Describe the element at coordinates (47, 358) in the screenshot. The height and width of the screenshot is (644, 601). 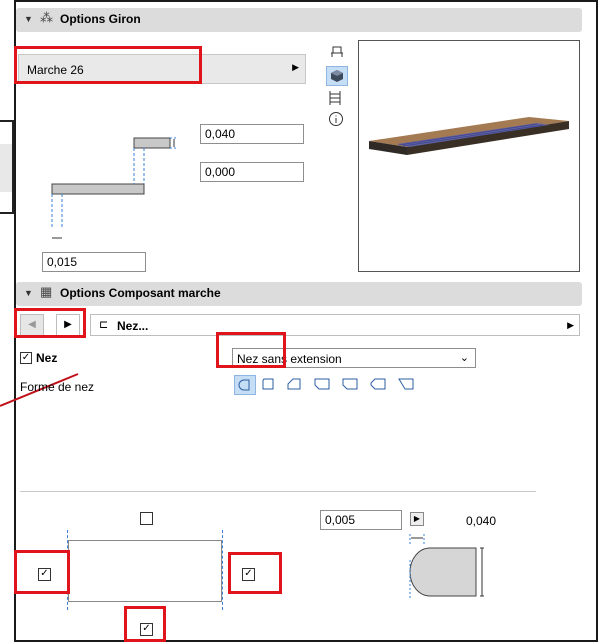
I see `nez-label: Nez` at that location.